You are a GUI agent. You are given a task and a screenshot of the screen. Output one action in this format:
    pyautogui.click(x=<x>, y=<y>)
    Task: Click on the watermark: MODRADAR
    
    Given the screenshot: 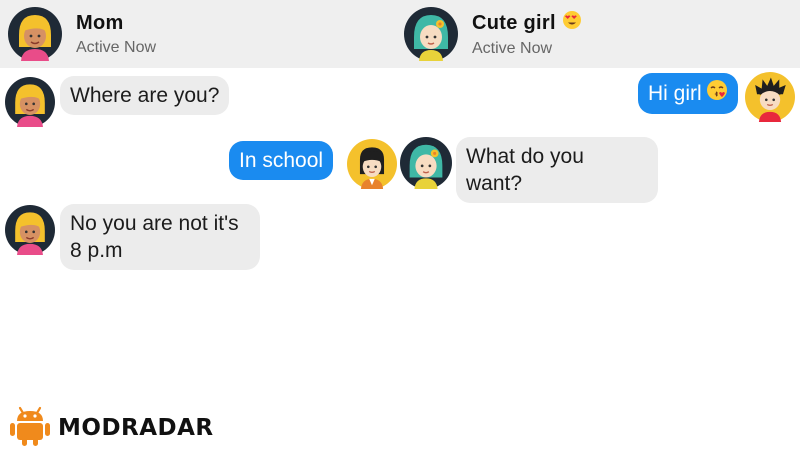 What is the action you would take?
    pyautogui.click(x=111, y=427)
    